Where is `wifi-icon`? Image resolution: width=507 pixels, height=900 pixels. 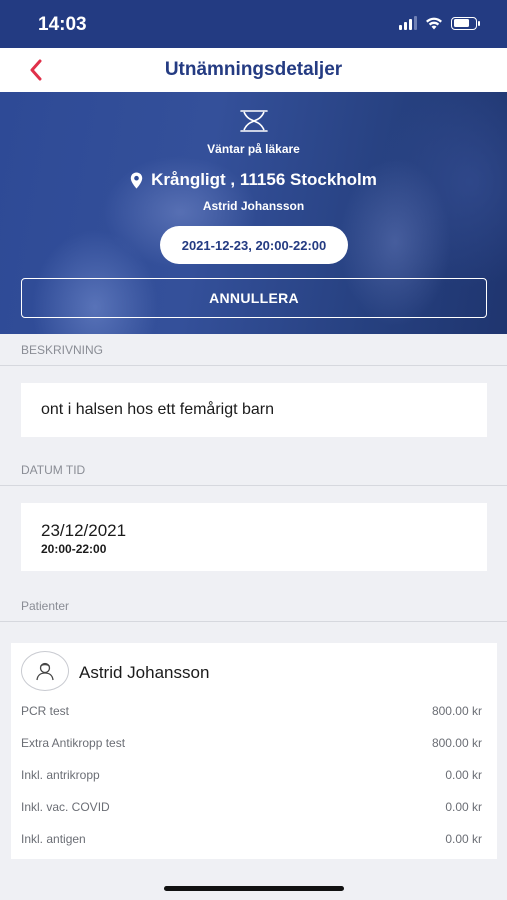 wifi-icon is located at coordinates (434, 23).